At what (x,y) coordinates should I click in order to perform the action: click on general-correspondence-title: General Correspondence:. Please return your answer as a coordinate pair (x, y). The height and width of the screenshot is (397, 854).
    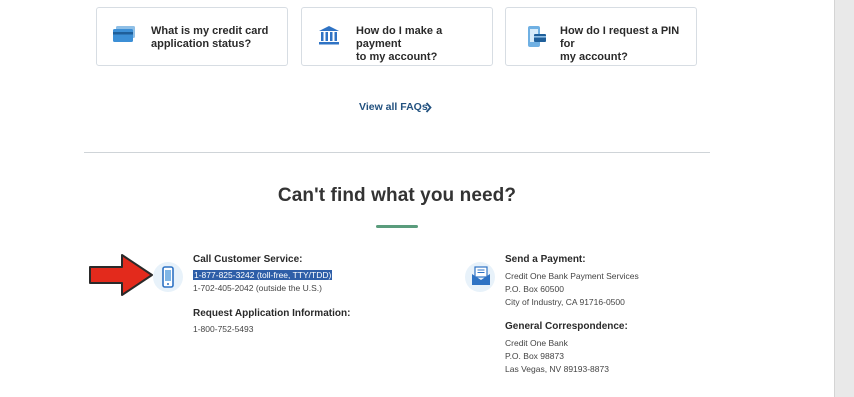
    Looking at the image, I should click on (566, 326).